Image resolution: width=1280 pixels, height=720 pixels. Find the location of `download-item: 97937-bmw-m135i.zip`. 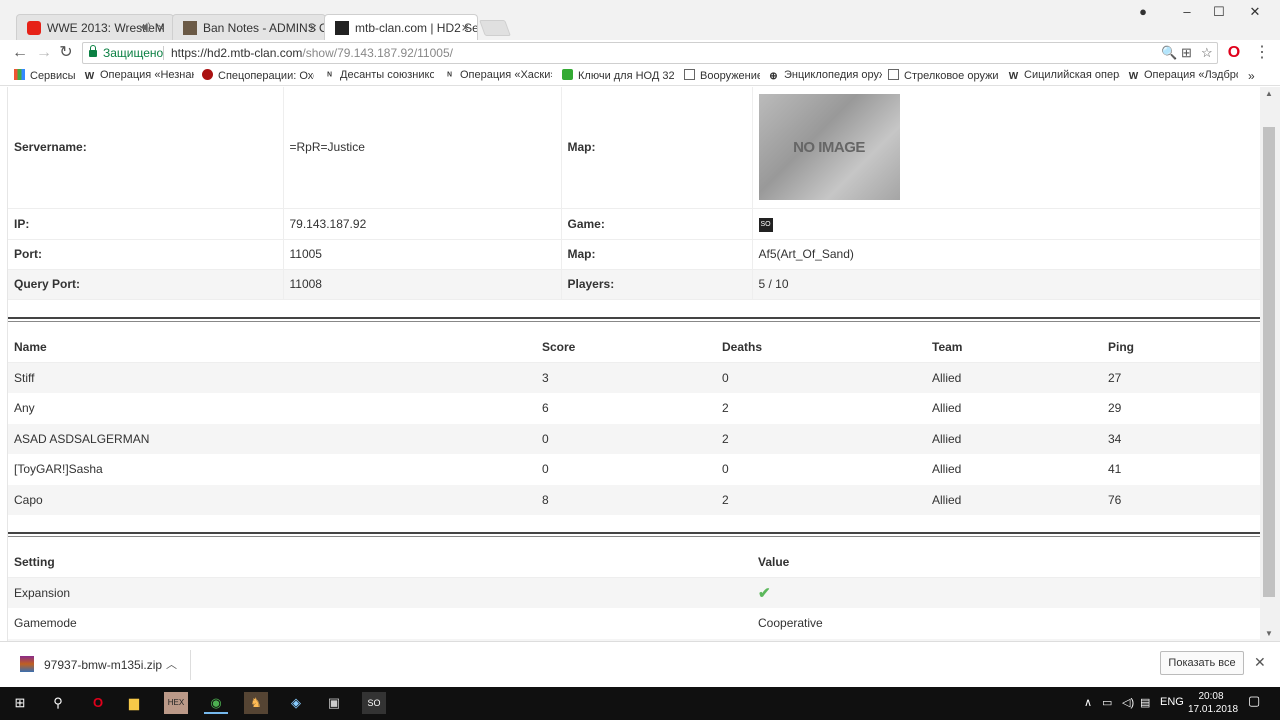

download-item: 97937-bmw-m135i.zip is located at coordinates (91, 664).